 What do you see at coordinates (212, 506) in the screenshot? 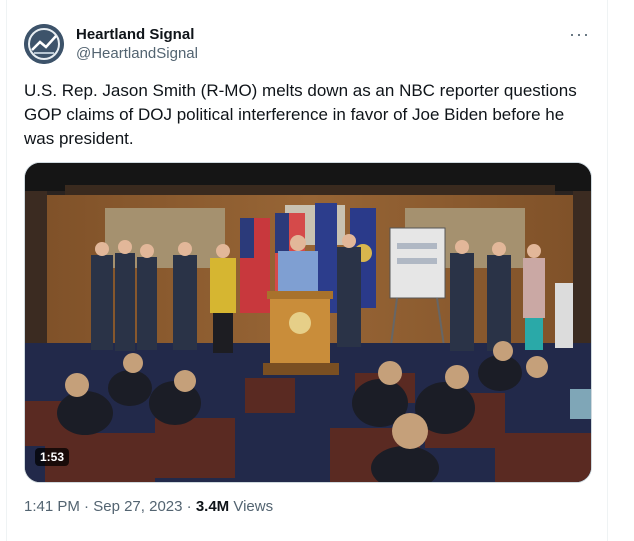
I see `views-count: 3.4M` at bounding box center [212, 506].